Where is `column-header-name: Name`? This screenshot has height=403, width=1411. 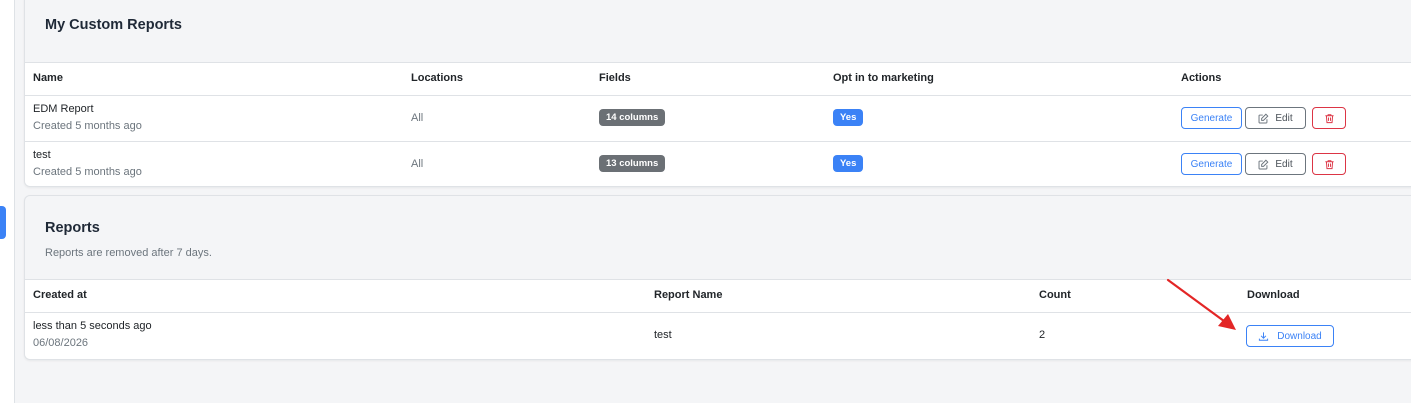
column-header-name: Name is located at coordinates (48, 78).